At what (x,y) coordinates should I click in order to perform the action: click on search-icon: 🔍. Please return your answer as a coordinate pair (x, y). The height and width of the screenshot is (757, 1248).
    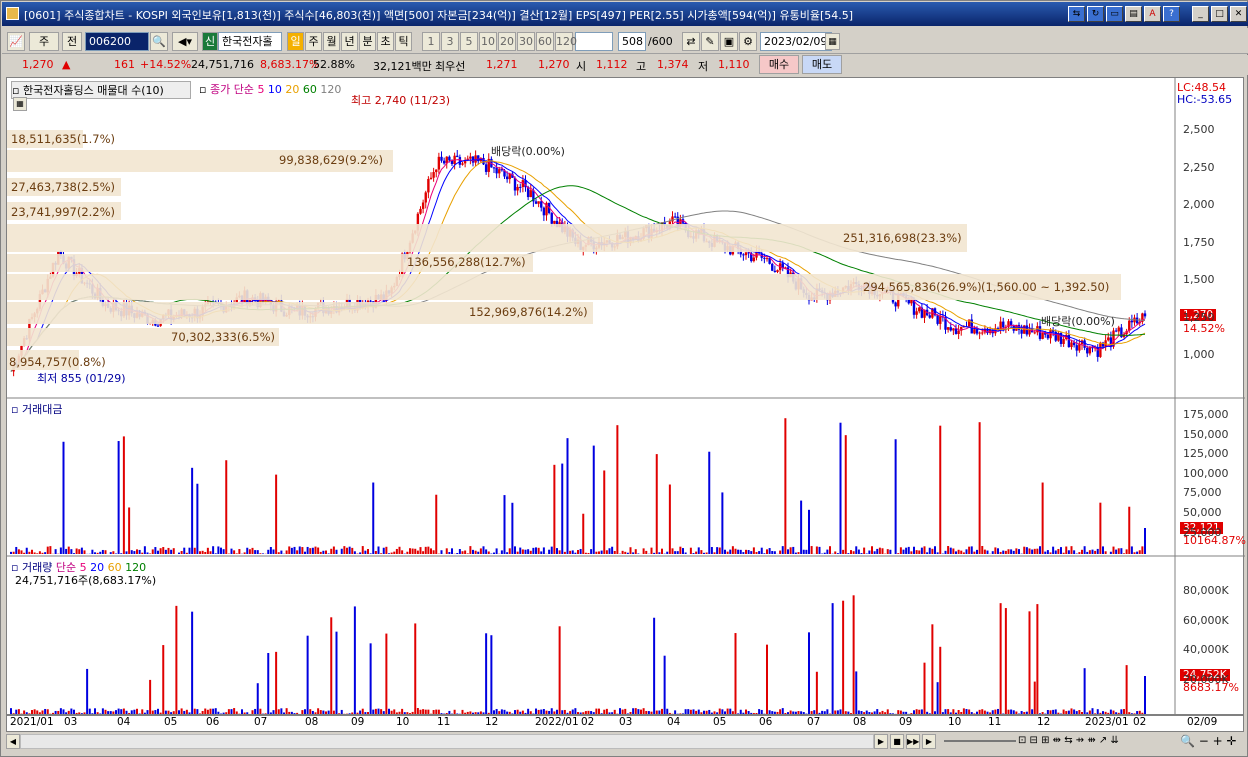
    Looking at the image, I should click on (159, 41).